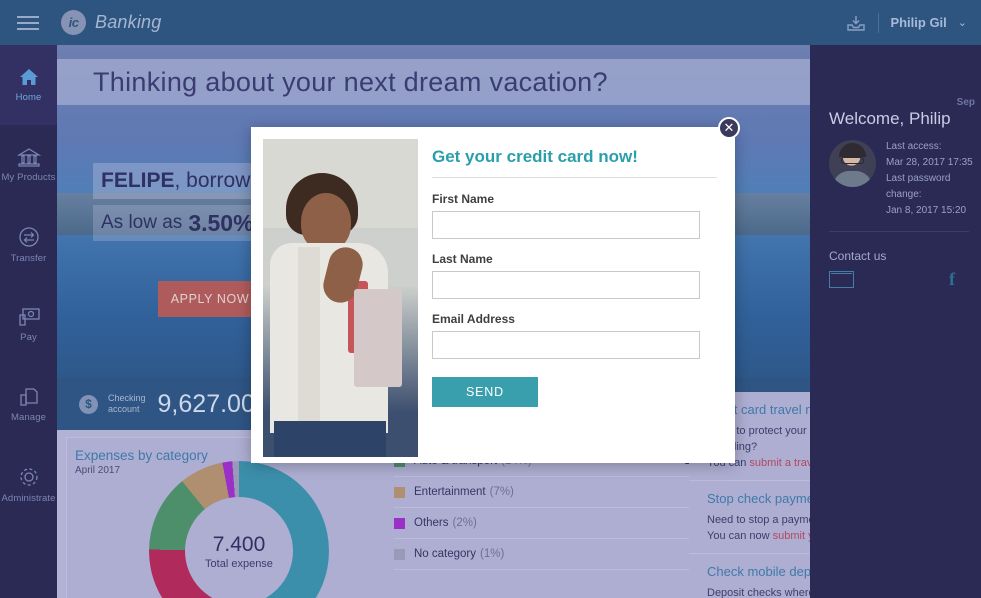  Describe the element at coordinates (28, 337) in the screenshot. I see `sidebar-item-label: Pay` at that location.